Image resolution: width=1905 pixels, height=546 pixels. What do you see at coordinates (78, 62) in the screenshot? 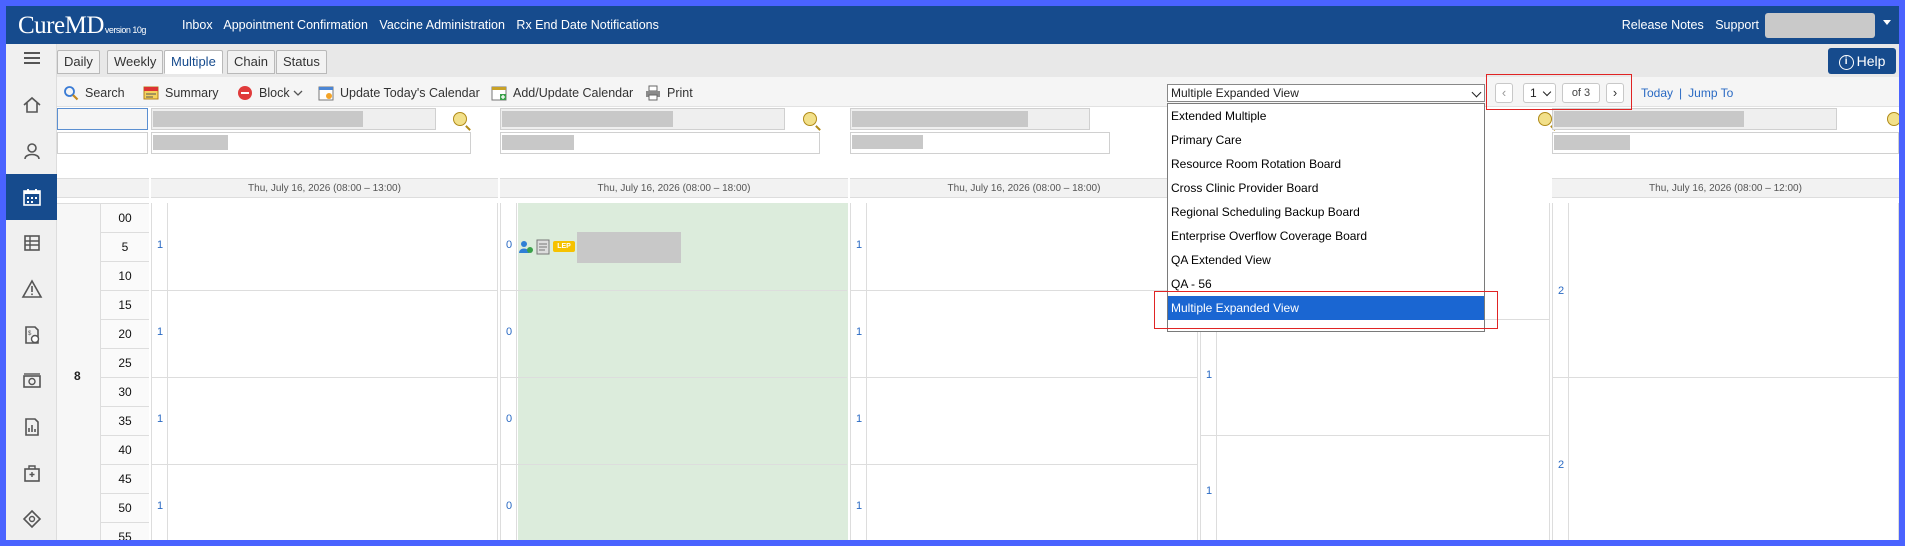
I see `tab-daily: Daily` at bounding box center [78, 62].